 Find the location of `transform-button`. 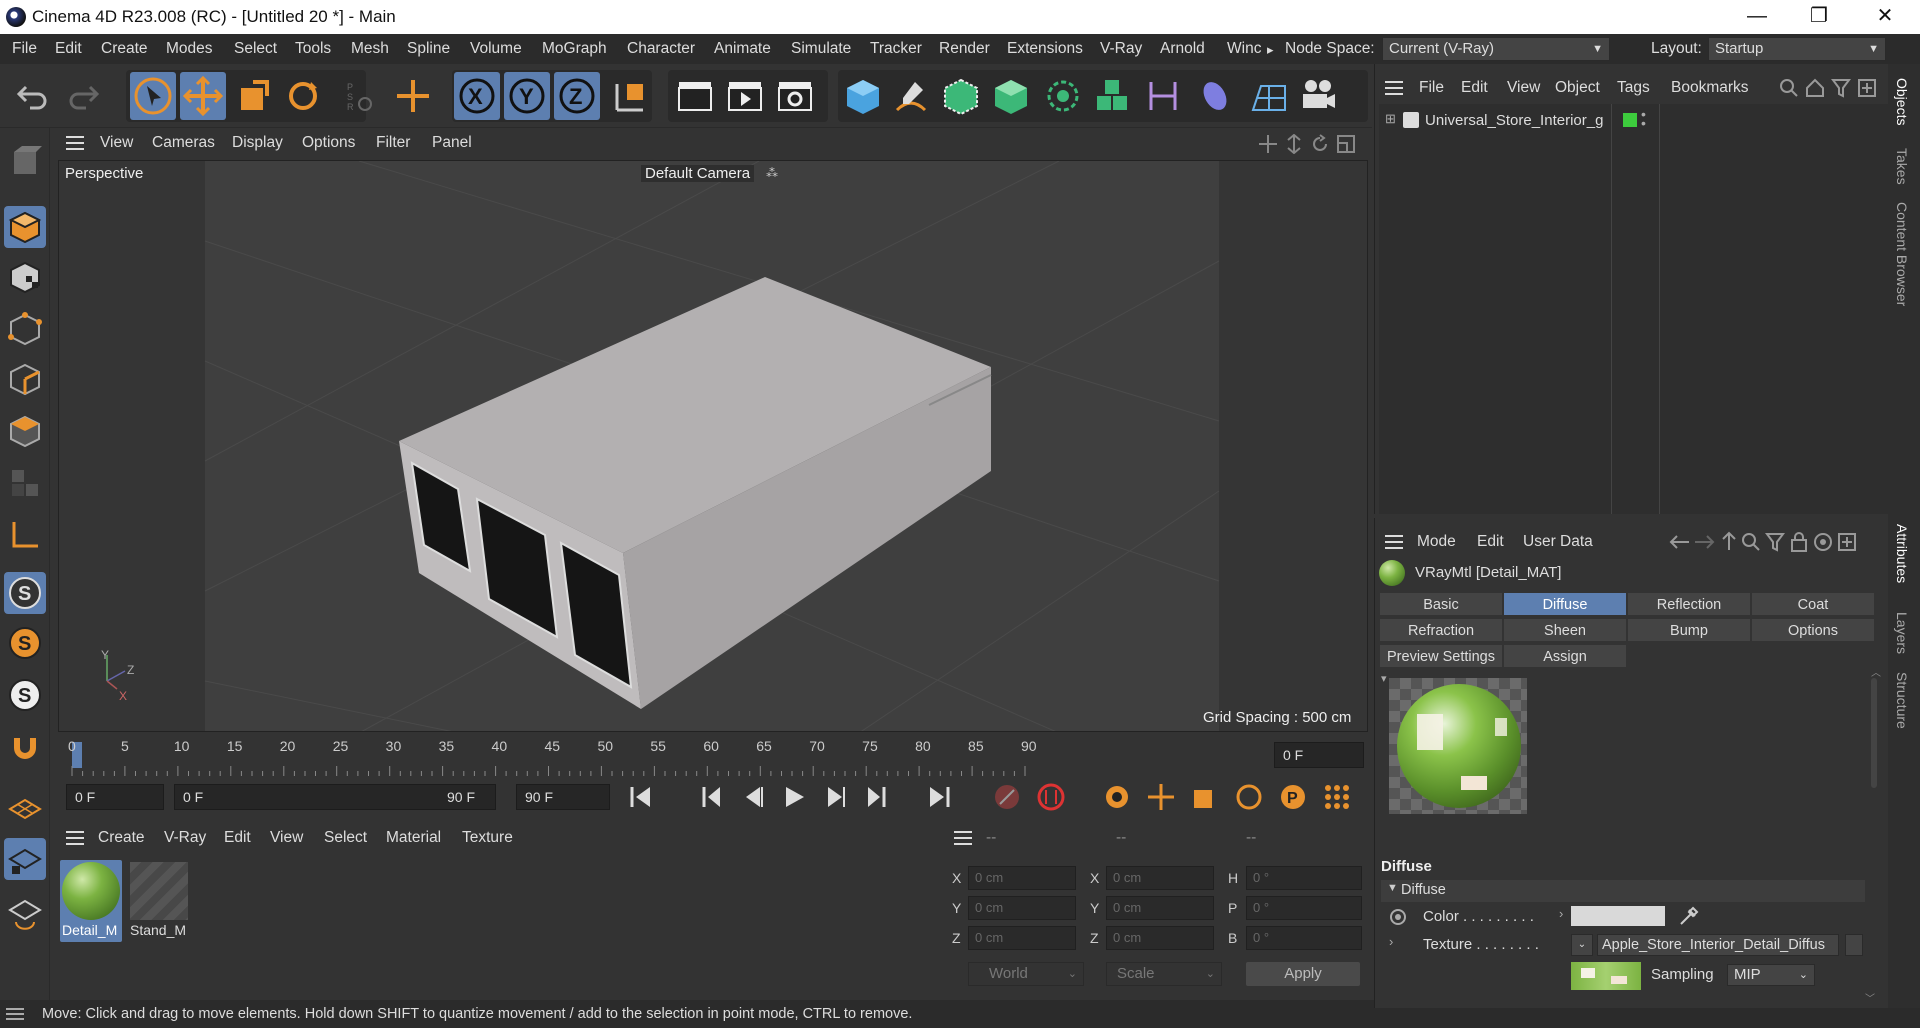

transform-button is located at coordinates (413, 96).